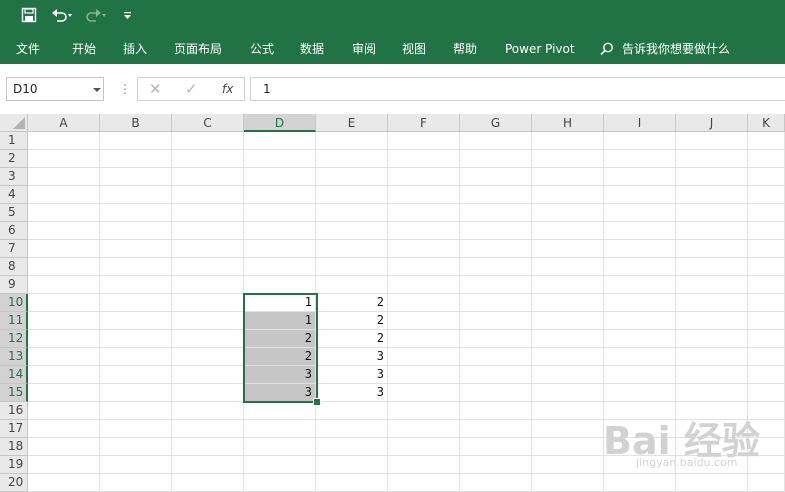  Describe the element at coordinates (712, 177) in the screenshot. I see `cell-j3` at that location.